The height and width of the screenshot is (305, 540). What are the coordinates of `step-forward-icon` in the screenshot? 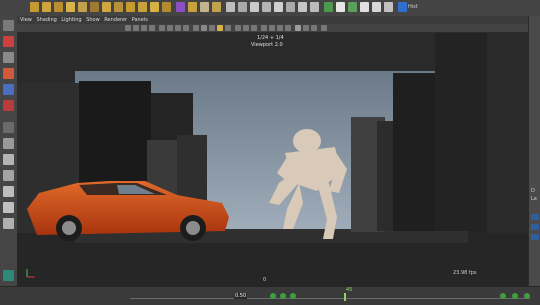 It's located at (293, 296).